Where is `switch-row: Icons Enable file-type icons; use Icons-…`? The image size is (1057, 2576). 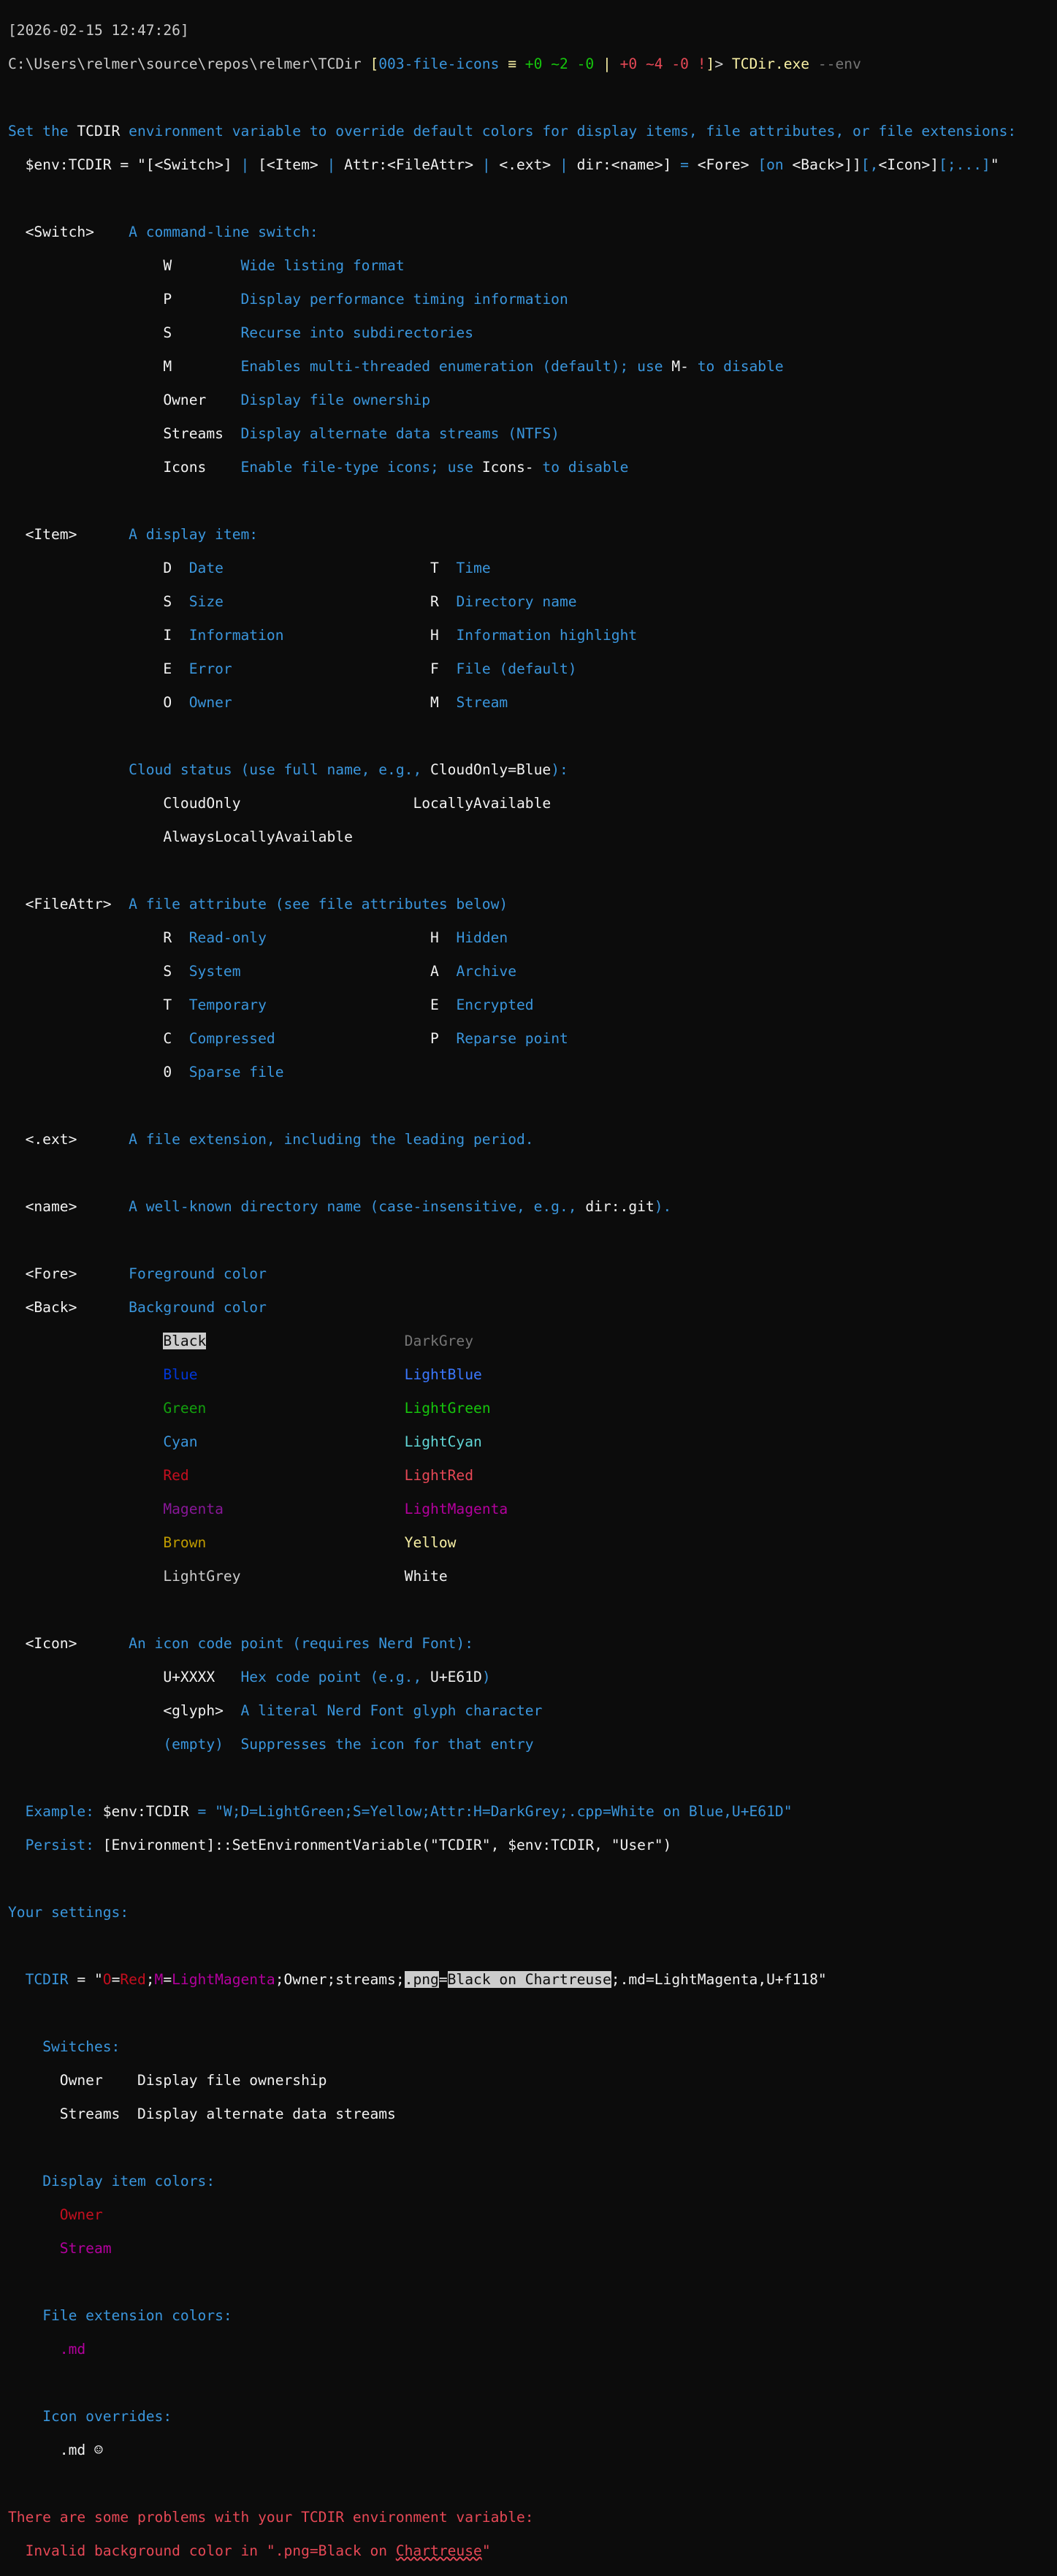
switch-row: Icons Enable file-type icons; use Icons-… is located at coordinates (396, 468).